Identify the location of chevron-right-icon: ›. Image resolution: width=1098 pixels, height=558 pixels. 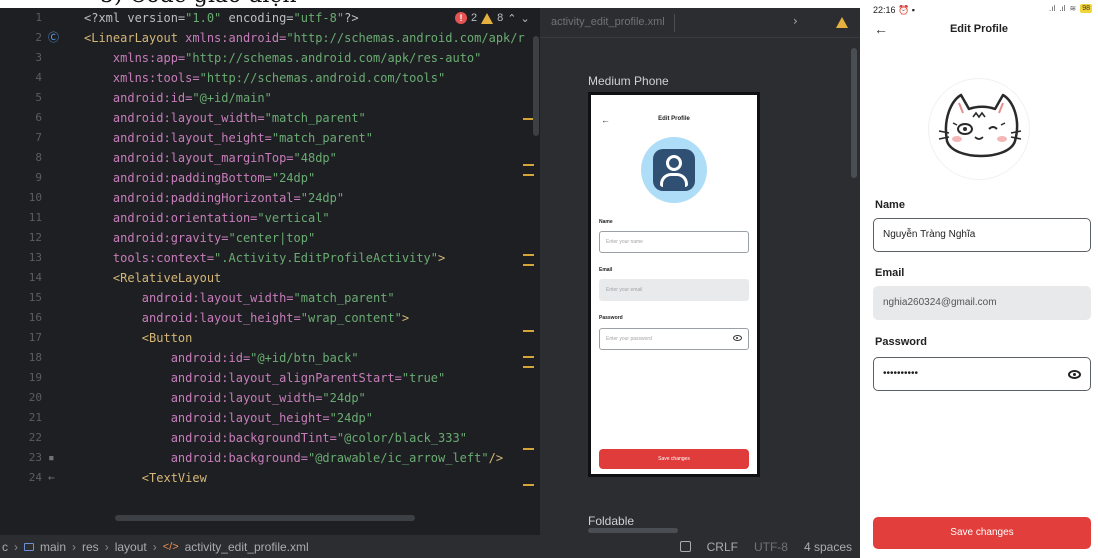
(795, 21).